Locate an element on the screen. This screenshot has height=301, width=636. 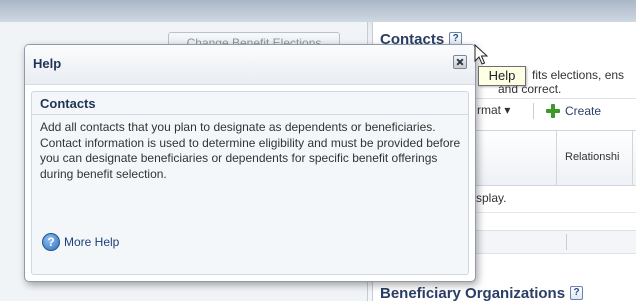
format-menu: rmat ▾ is located at coordinates (493, 110).